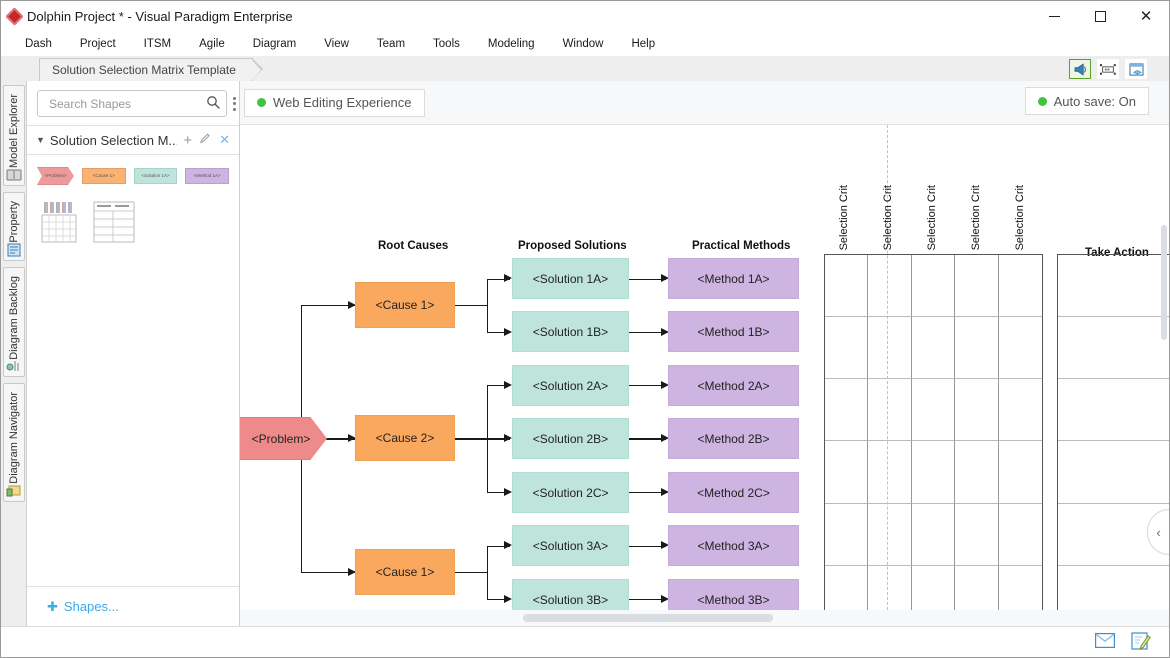 The image size is (1170, 658). I want to click on menu-item-project: Project, so click(98, 44).